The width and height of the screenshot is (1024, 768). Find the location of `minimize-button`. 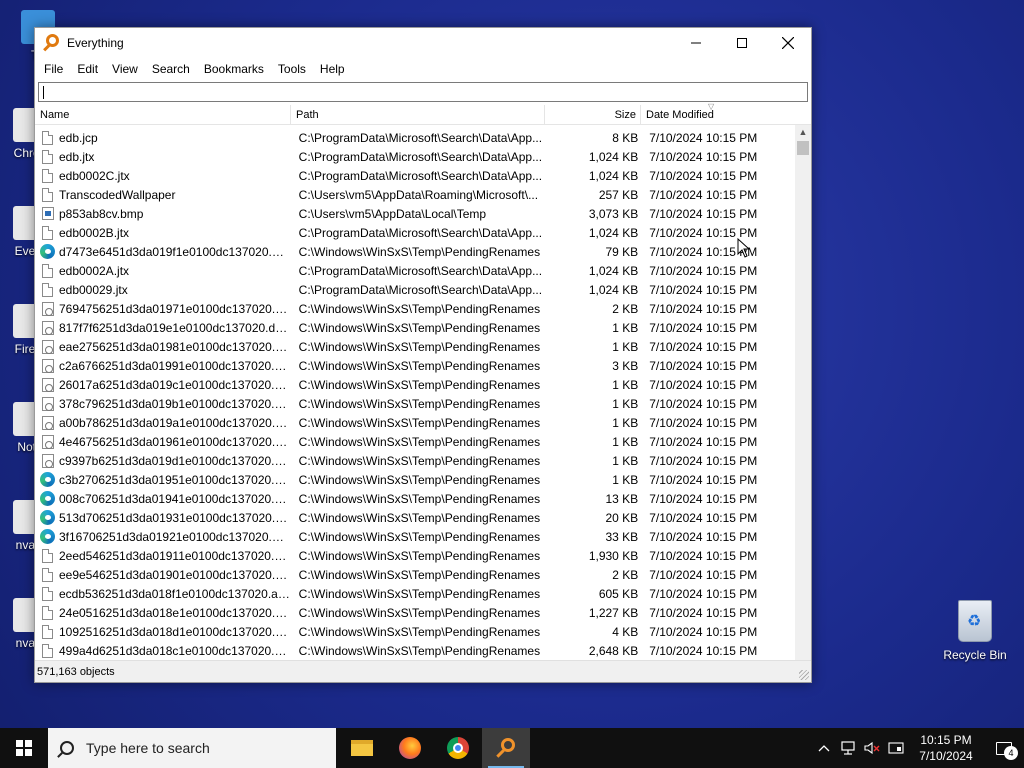

minimize-button is located at coordinates (696, 43).